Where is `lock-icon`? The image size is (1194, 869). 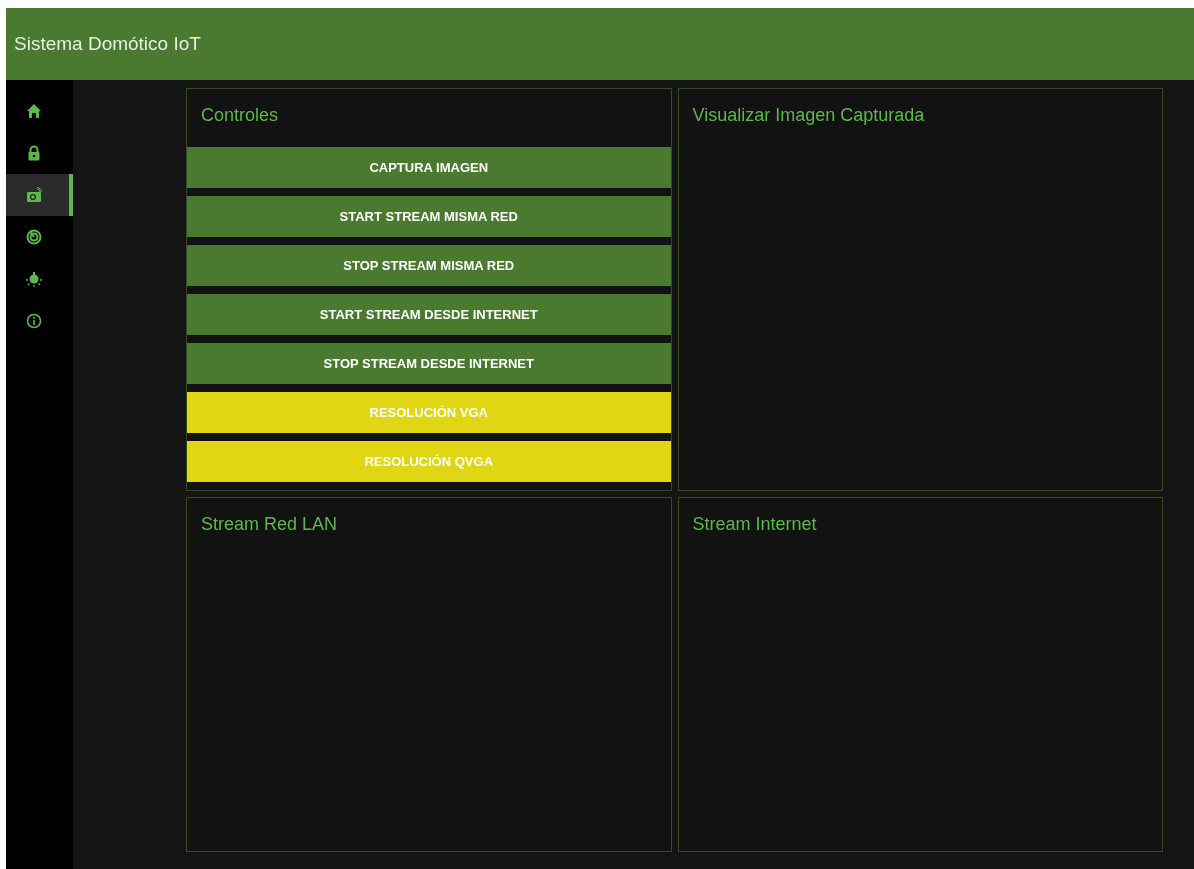 lock-icon is located at coordinates (34, 153).